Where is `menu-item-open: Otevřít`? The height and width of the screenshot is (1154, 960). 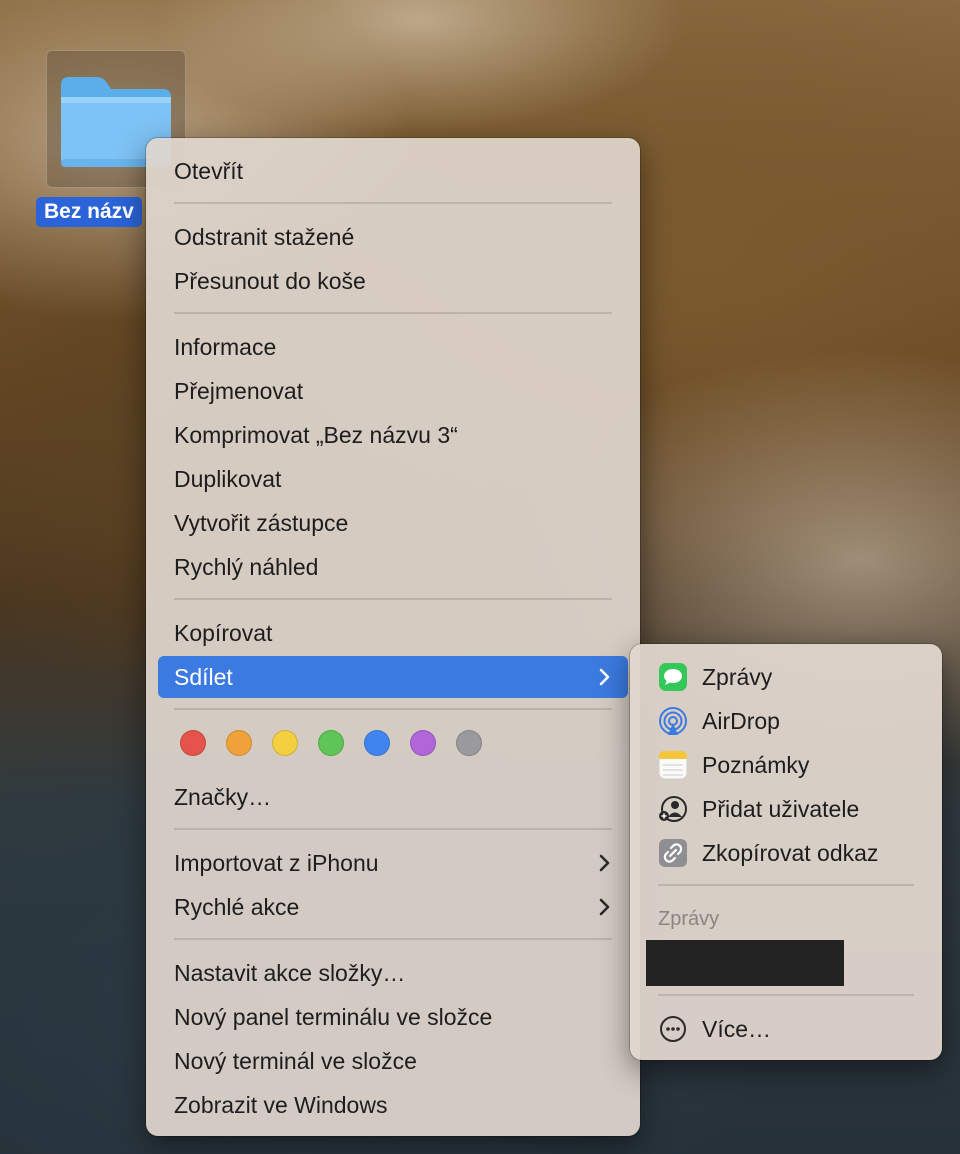
menu-item-open: Otevřít is located at coordinates (393, 171).